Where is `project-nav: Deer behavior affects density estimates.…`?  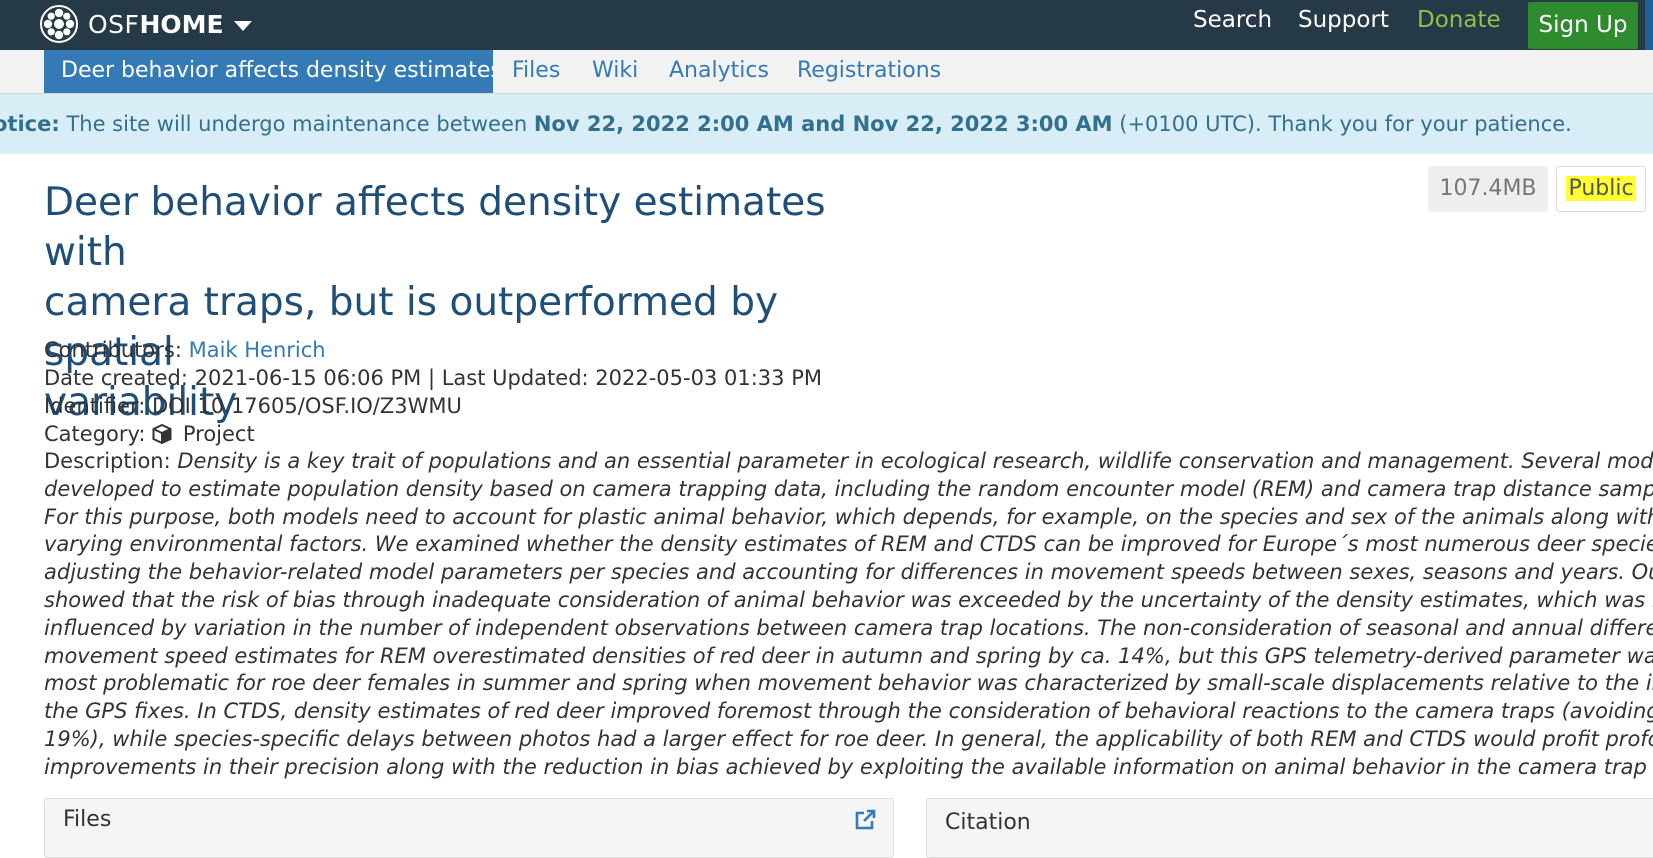 project-nav: Deer behavior affects density estimates.… is located at coordinates (826, 72).